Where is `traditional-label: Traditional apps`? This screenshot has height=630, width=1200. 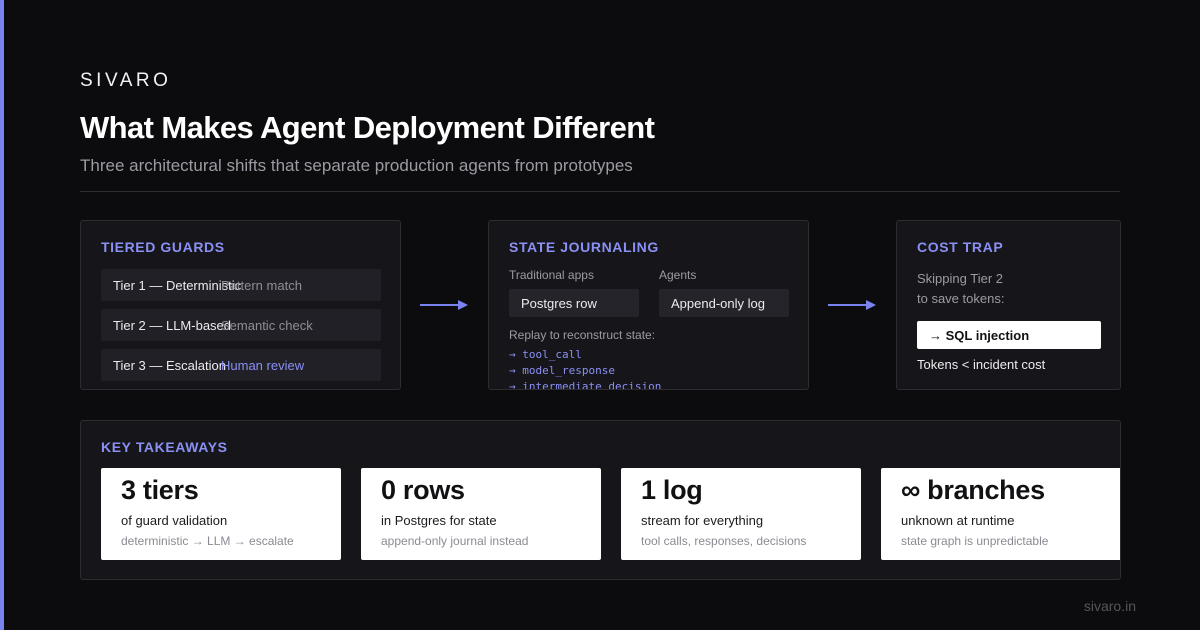 traditional-label: Traditional apps is located at coordinates (551, 275).